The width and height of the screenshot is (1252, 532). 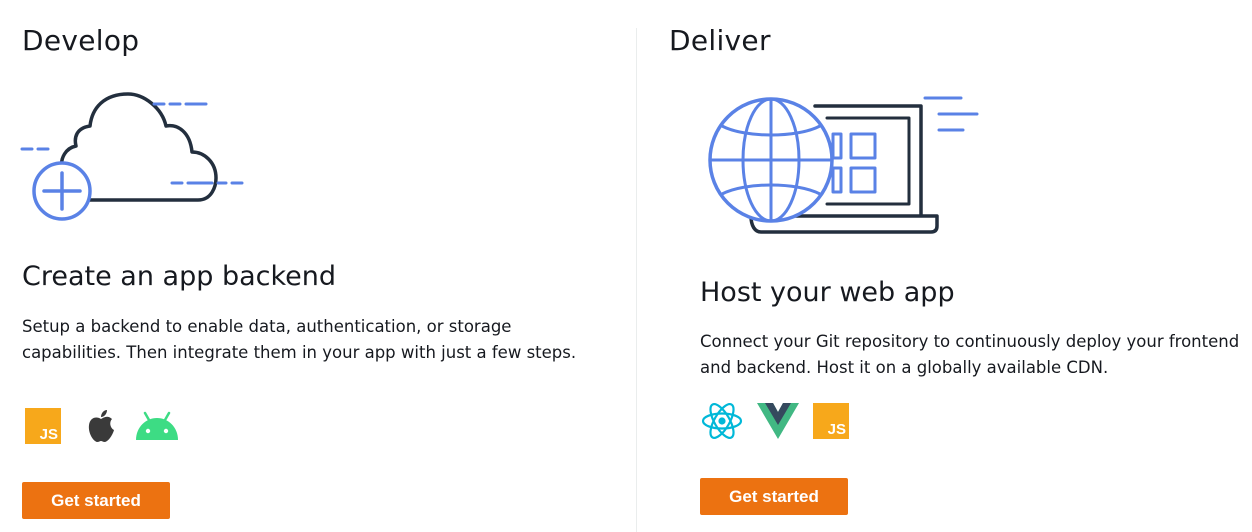 I want to click on cloud-add-illustration, so click(x=132, y=156).